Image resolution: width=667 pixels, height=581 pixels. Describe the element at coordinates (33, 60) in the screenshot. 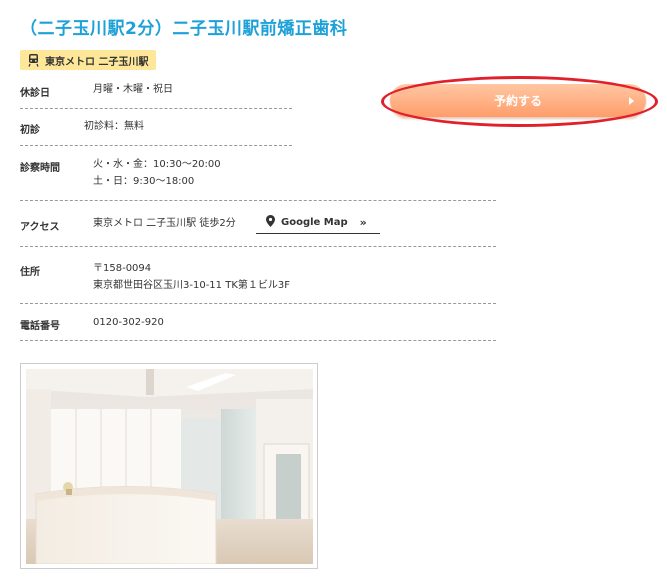

I see `train-icon` at that location.